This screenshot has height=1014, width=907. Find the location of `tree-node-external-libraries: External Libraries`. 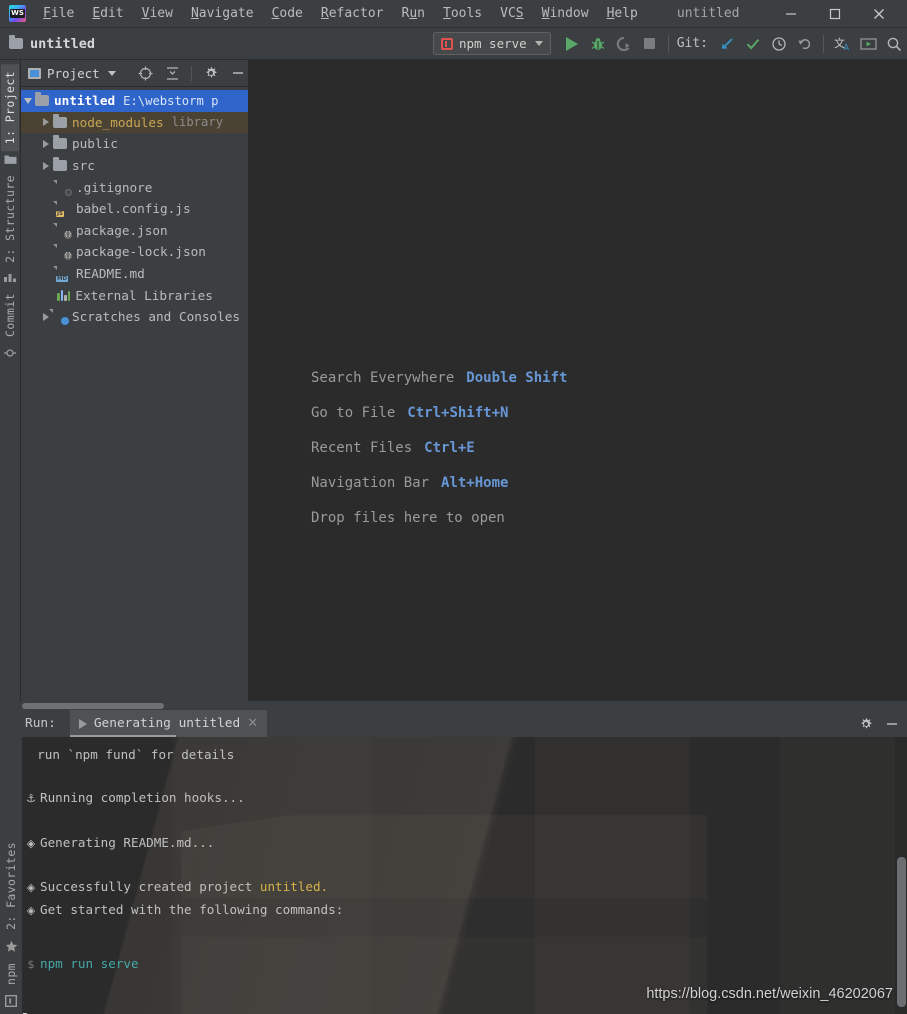

tree-node-external-libraries: External Libraries is located at coordinates (134, 295).